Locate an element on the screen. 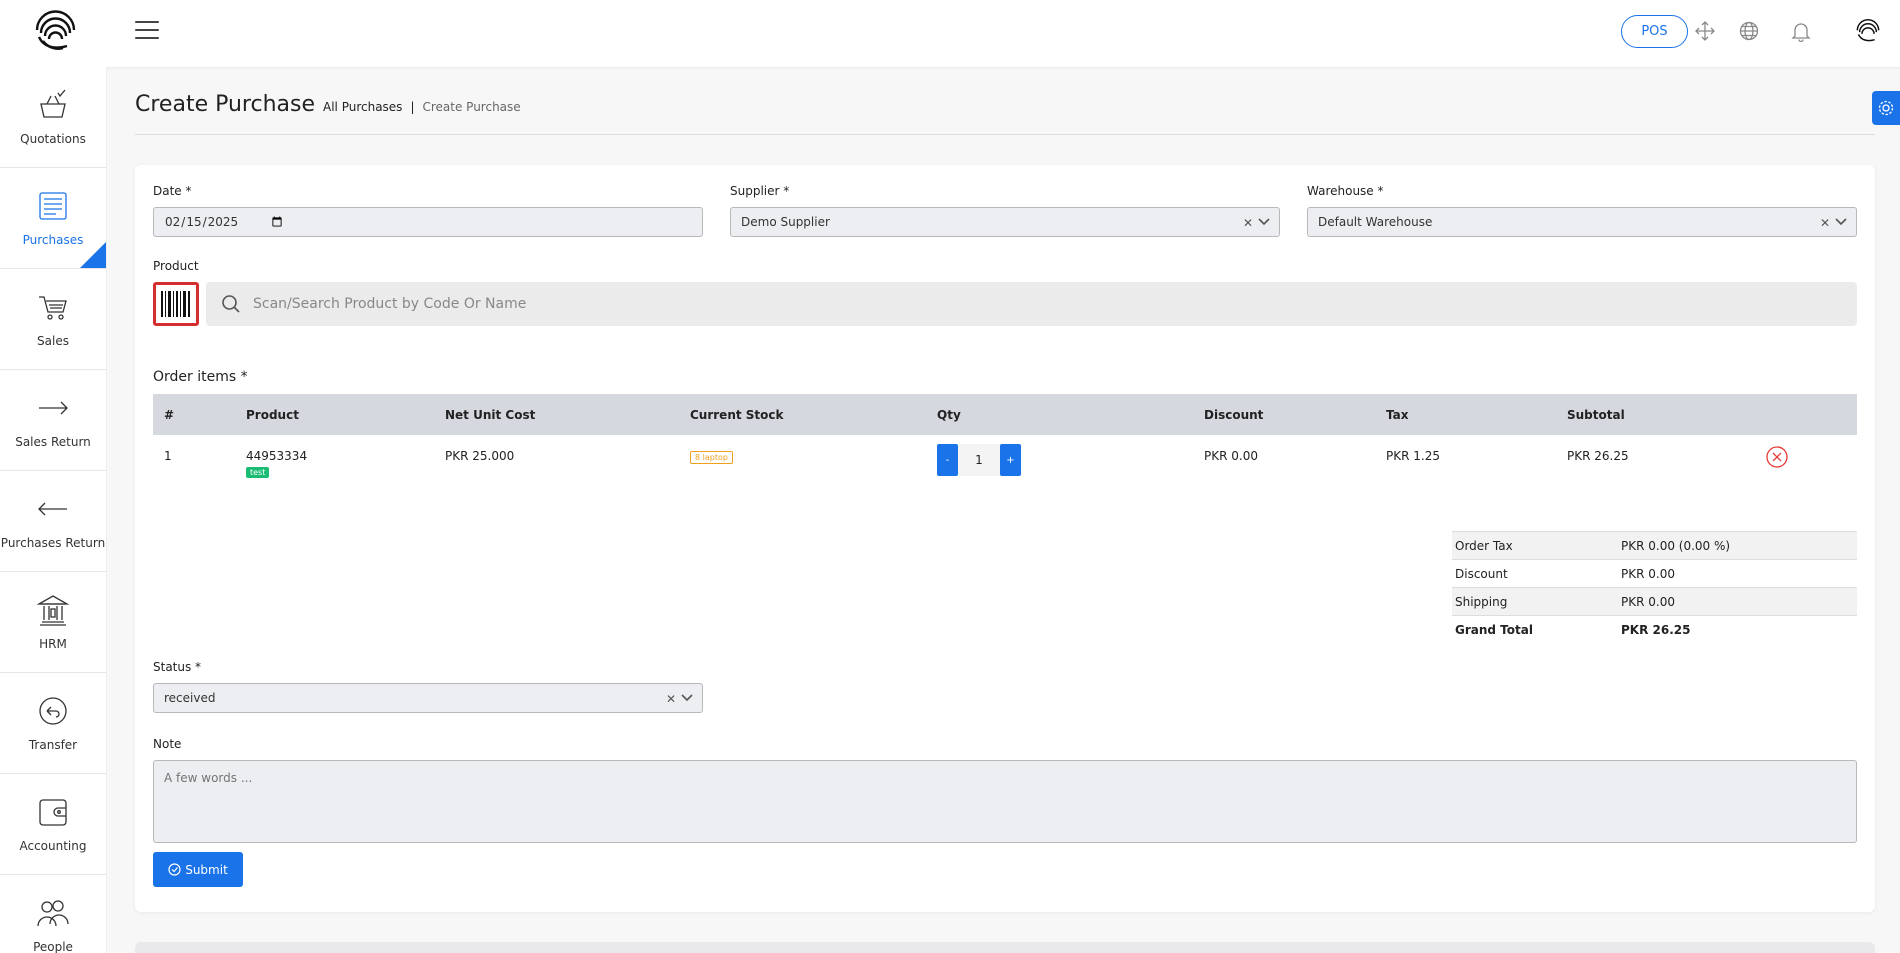  column-header: Tax is located at coordinates (1465, 414).